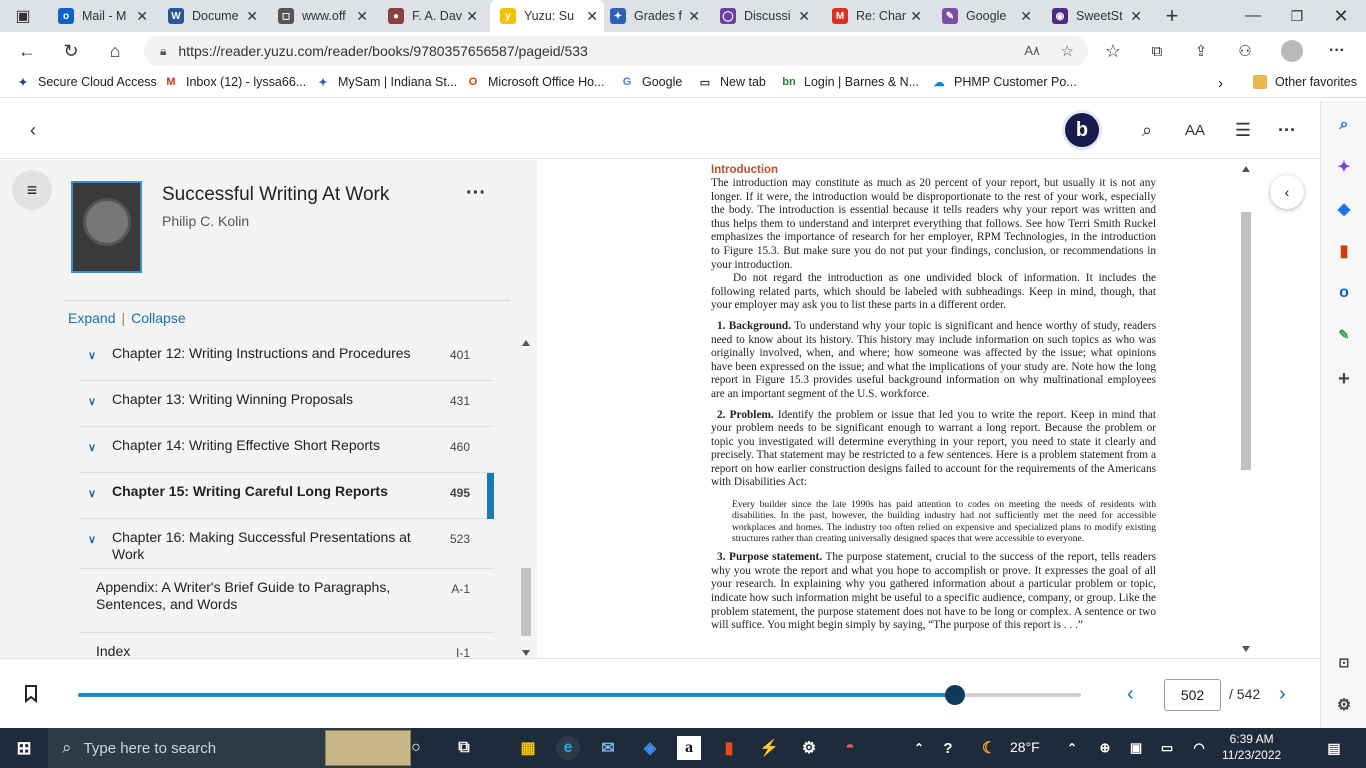 Image resolution: width=1366 pixels, height=768 pixels. I want to click on new-tab-button: +, so click(1172, 16).